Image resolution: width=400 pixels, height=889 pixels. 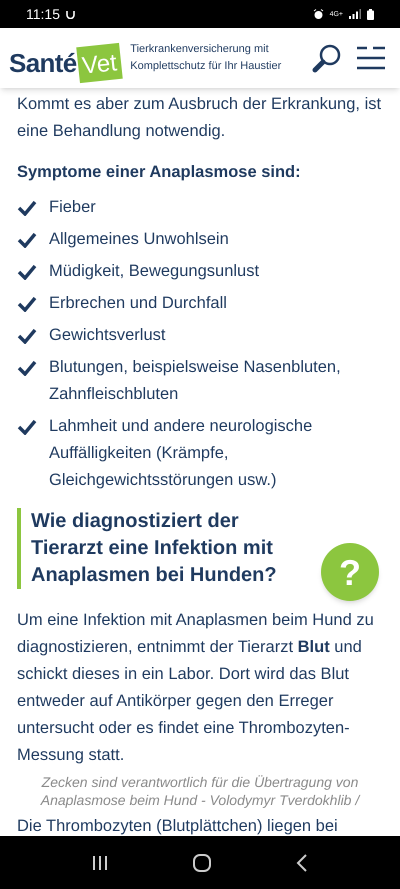 I want to click on signal-icon, so click(x=355, y=14).